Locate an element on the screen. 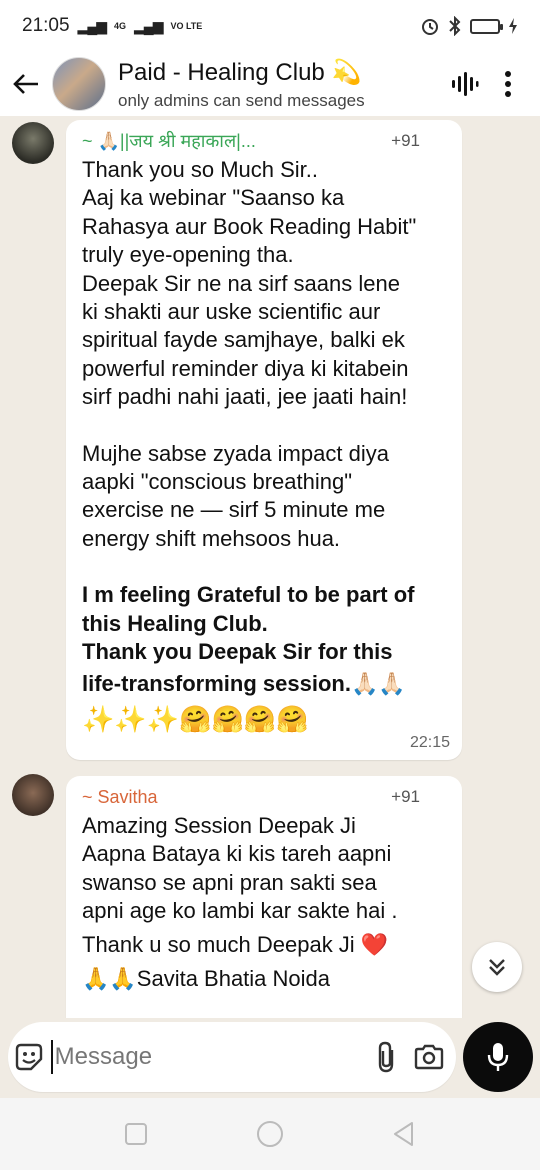 This screenshot has width=540, height=1170. more-options-button is located at coordinates (508, 84).